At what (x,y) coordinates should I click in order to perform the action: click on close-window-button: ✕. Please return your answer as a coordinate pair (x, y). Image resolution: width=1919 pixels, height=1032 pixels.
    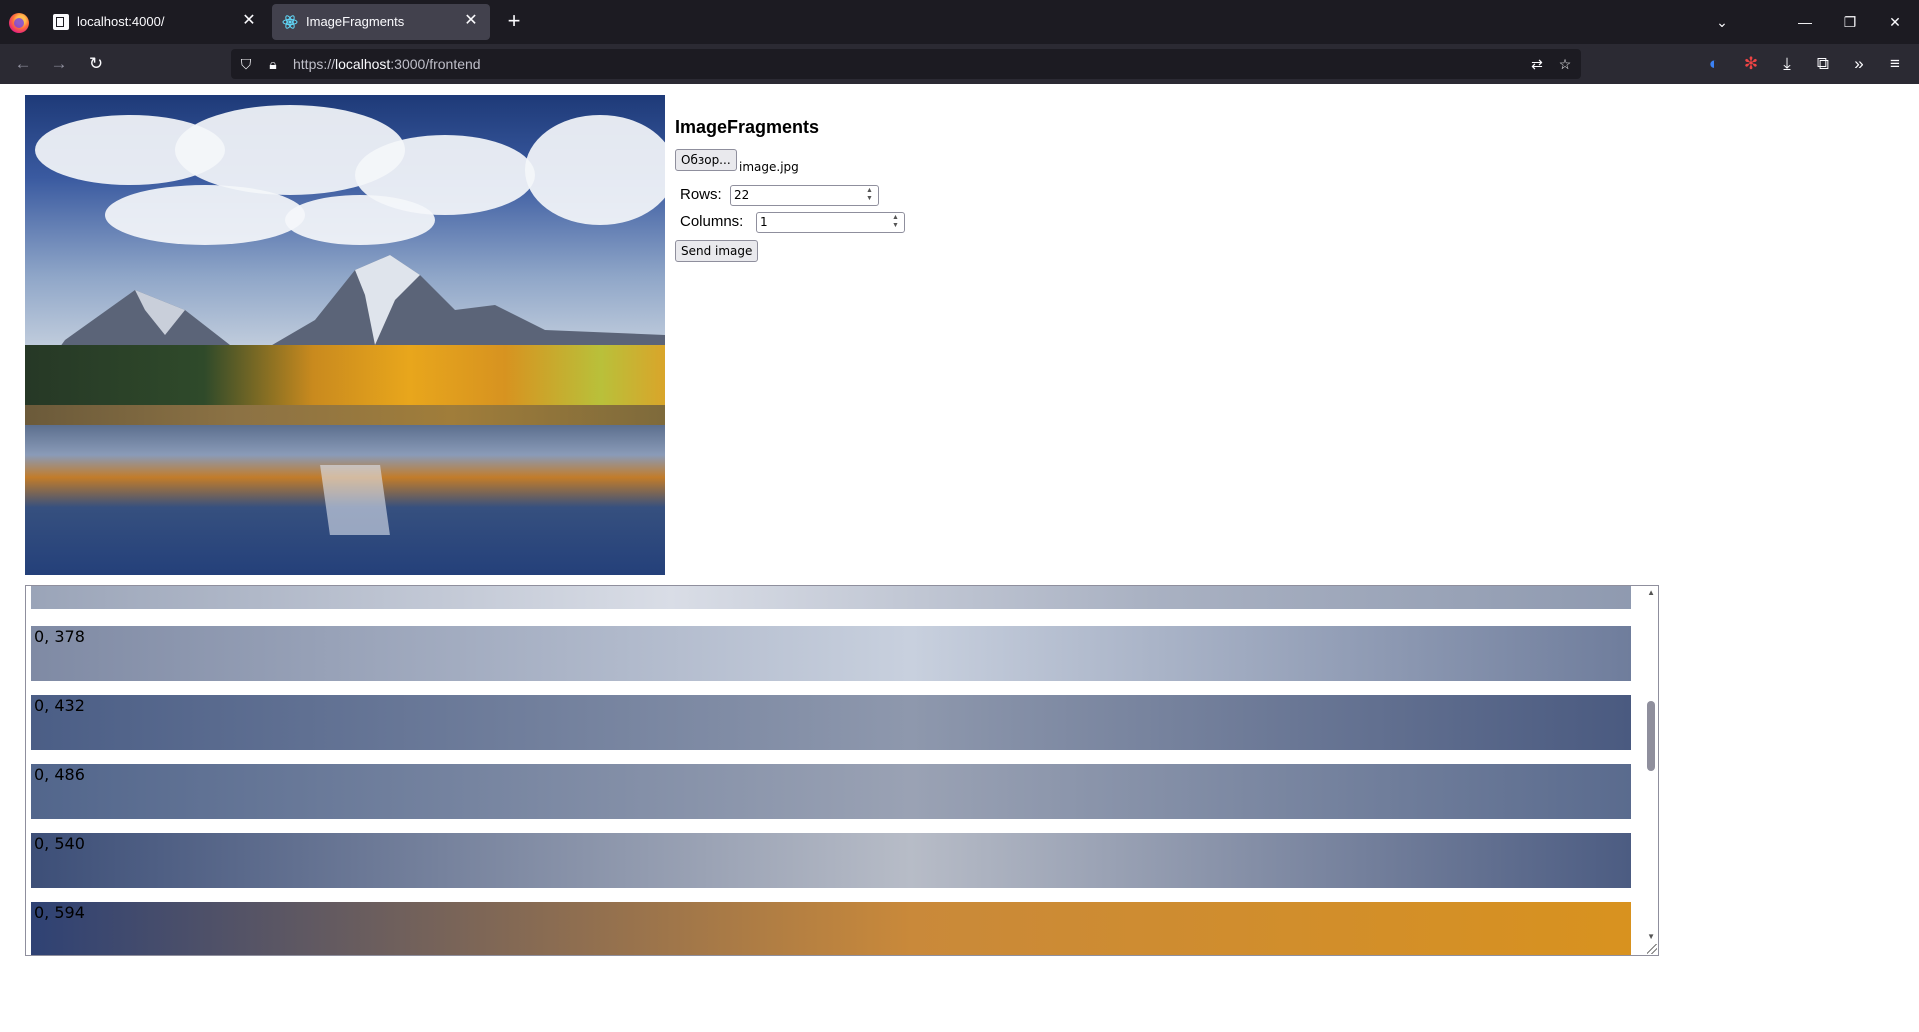
    Looking at the image, I should click on (1895, 22).